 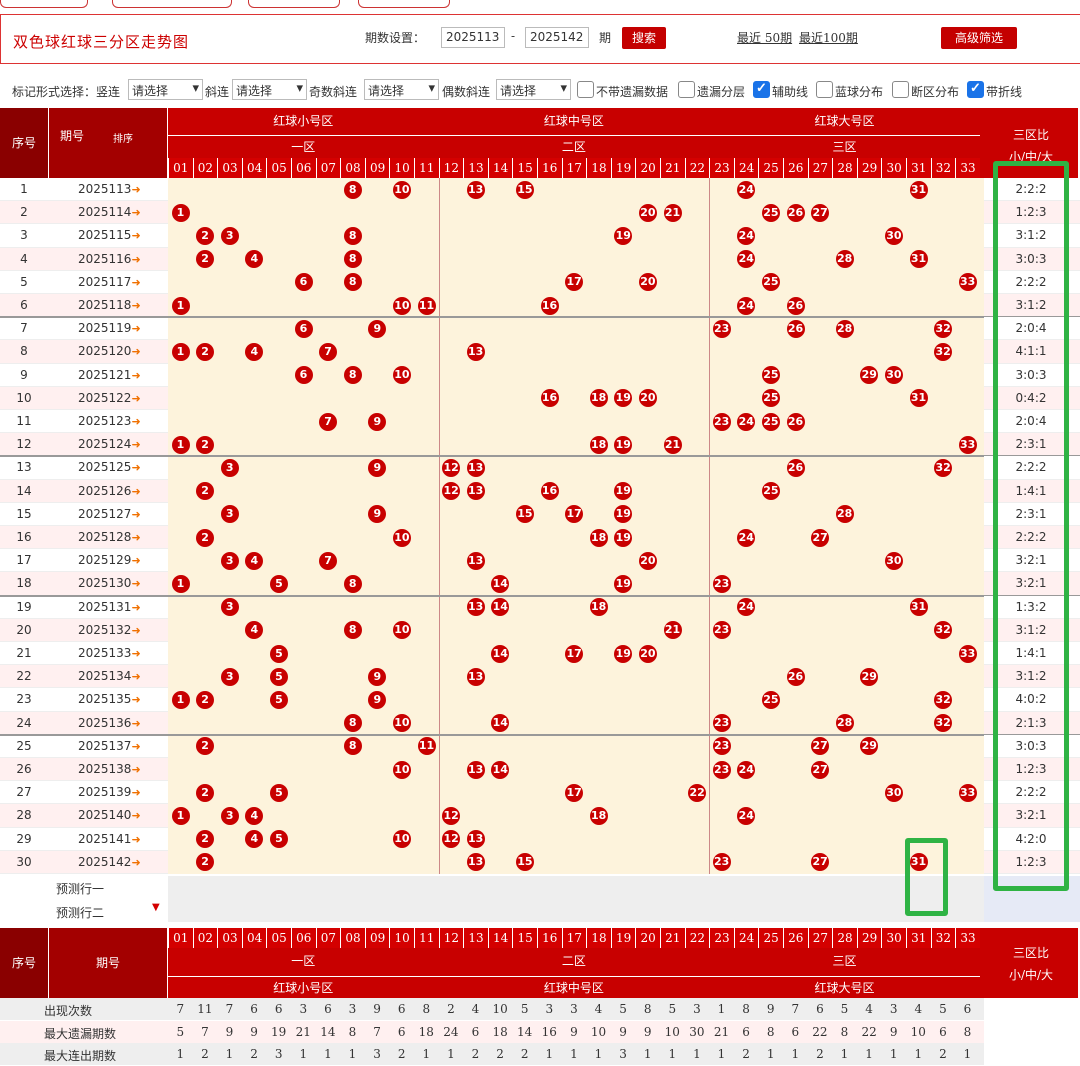 What do you see at coordinates (451, 938) in the screenshot?
I see `number-footer: 12` at bounding box center [451, 938].